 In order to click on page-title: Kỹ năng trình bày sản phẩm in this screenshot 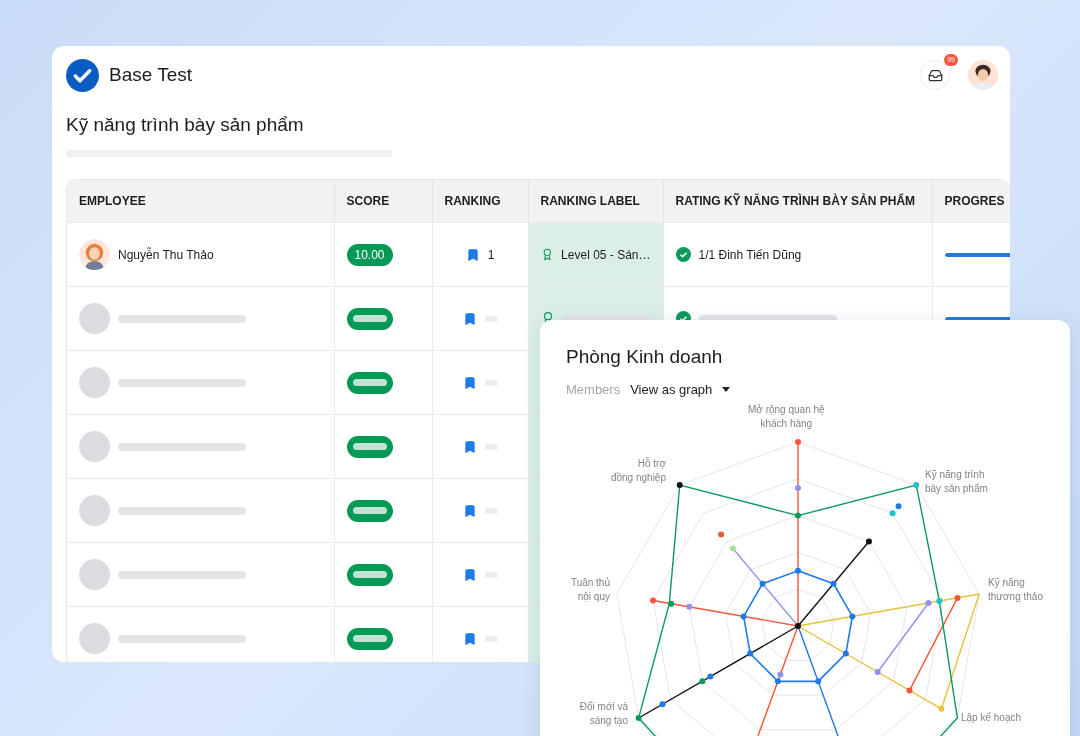, I will do `click(185, 125)`.